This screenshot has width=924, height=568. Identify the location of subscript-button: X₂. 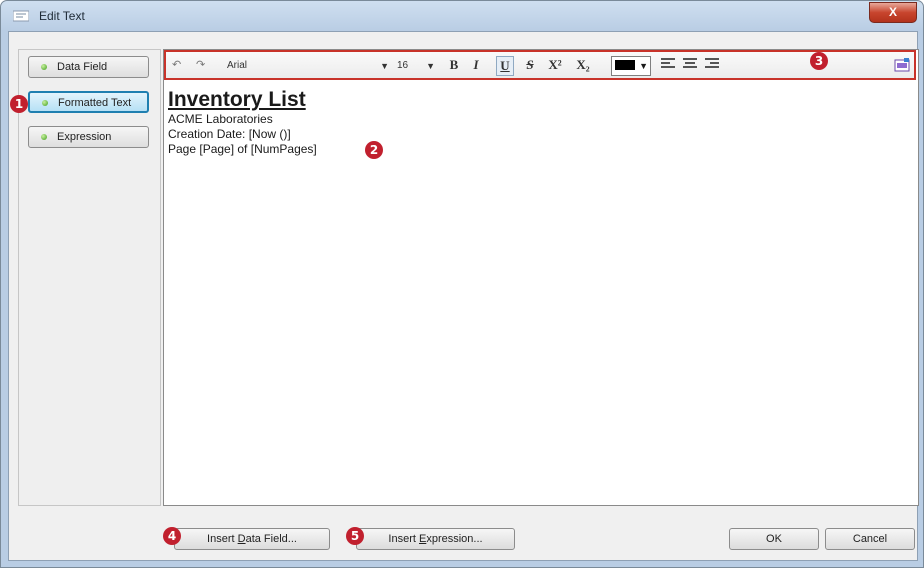
(583, 65).